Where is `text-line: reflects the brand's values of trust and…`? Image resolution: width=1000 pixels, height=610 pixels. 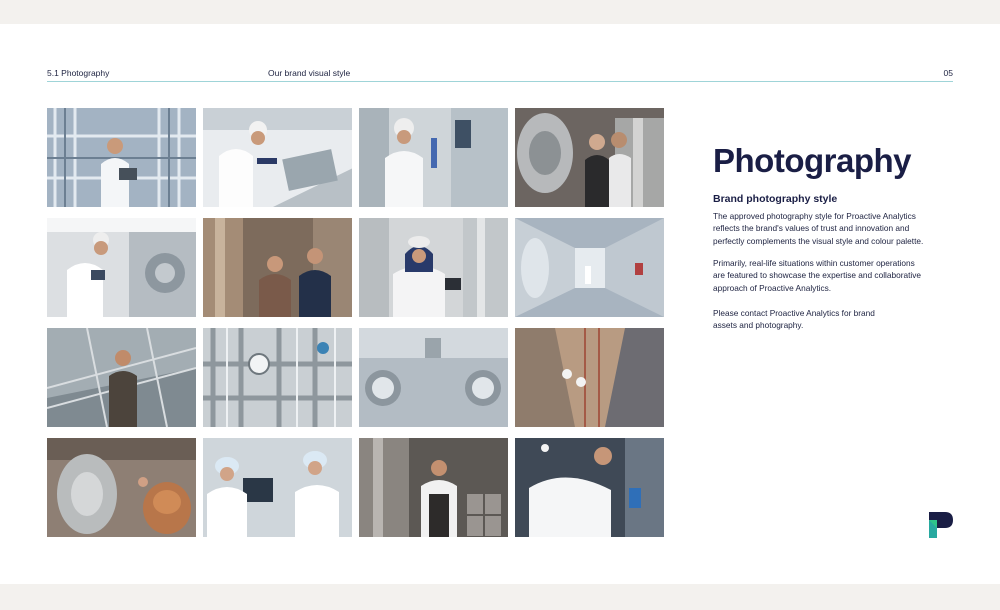
text-line: reflects the brand's values of trust and… is located at coordinates (811, 228).